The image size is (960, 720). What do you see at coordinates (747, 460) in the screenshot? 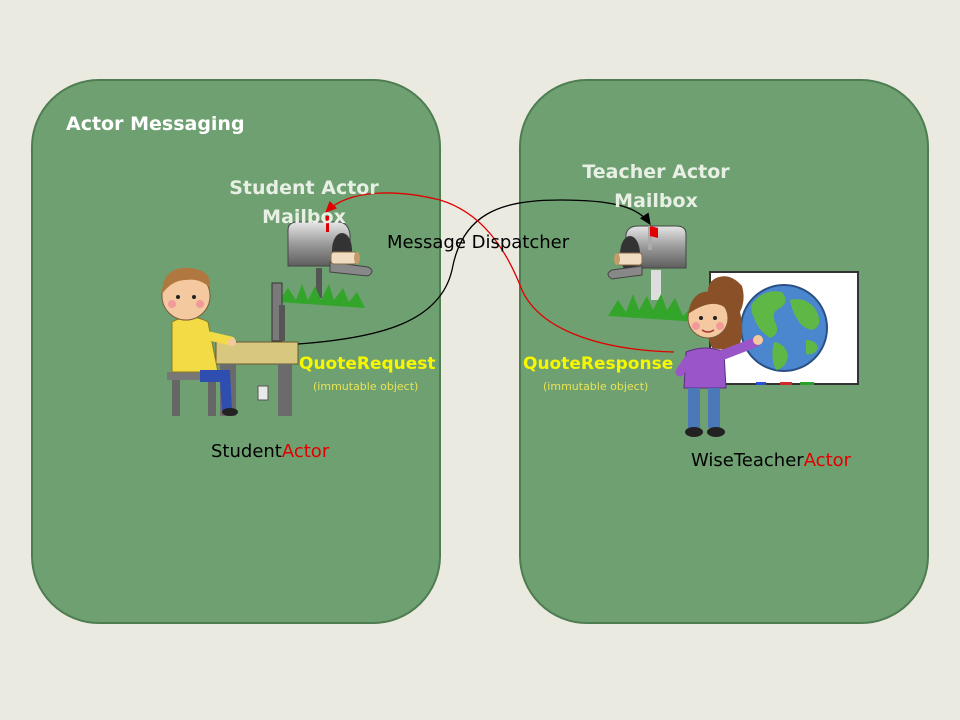
I see `teacher-actor-prefix: WiseTeacher` at bounding box center [747, 460].